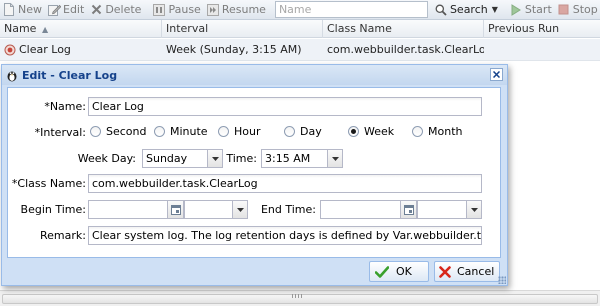 Image resolution: width=600 pixels, height=306 pixels. What do you see at coordinates (167, 158) in the screenshot?
I see `weekday-value: Sunday` at bounding box center [167, 158].